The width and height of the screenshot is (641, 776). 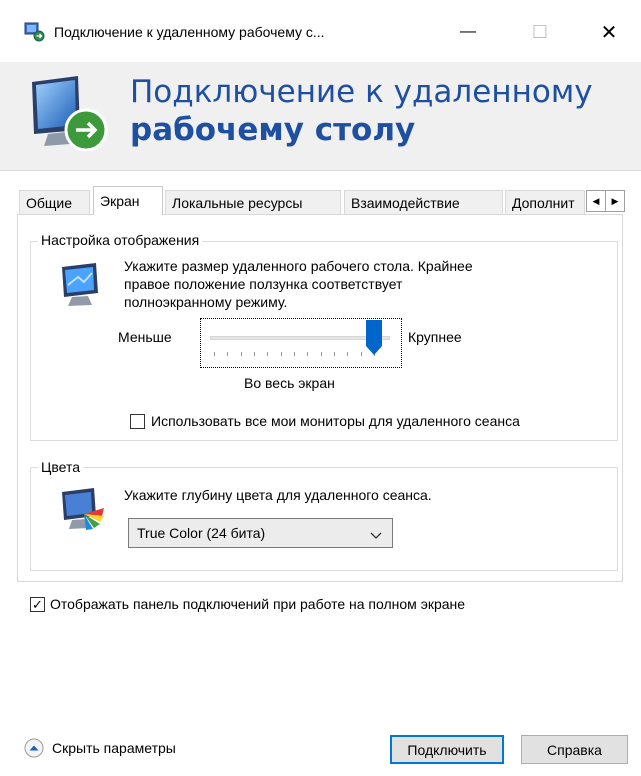 I want to click on tab-label: Экран, so click(x=120, y=201).